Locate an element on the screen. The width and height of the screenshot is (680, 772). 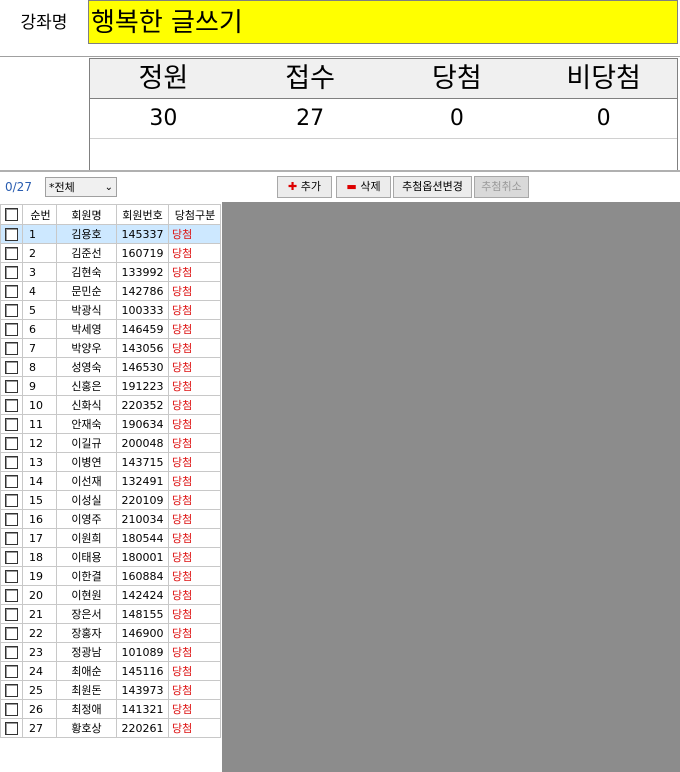
table-row: 8 성영숙 146530 당첨 is located at coordinates (110, 367).